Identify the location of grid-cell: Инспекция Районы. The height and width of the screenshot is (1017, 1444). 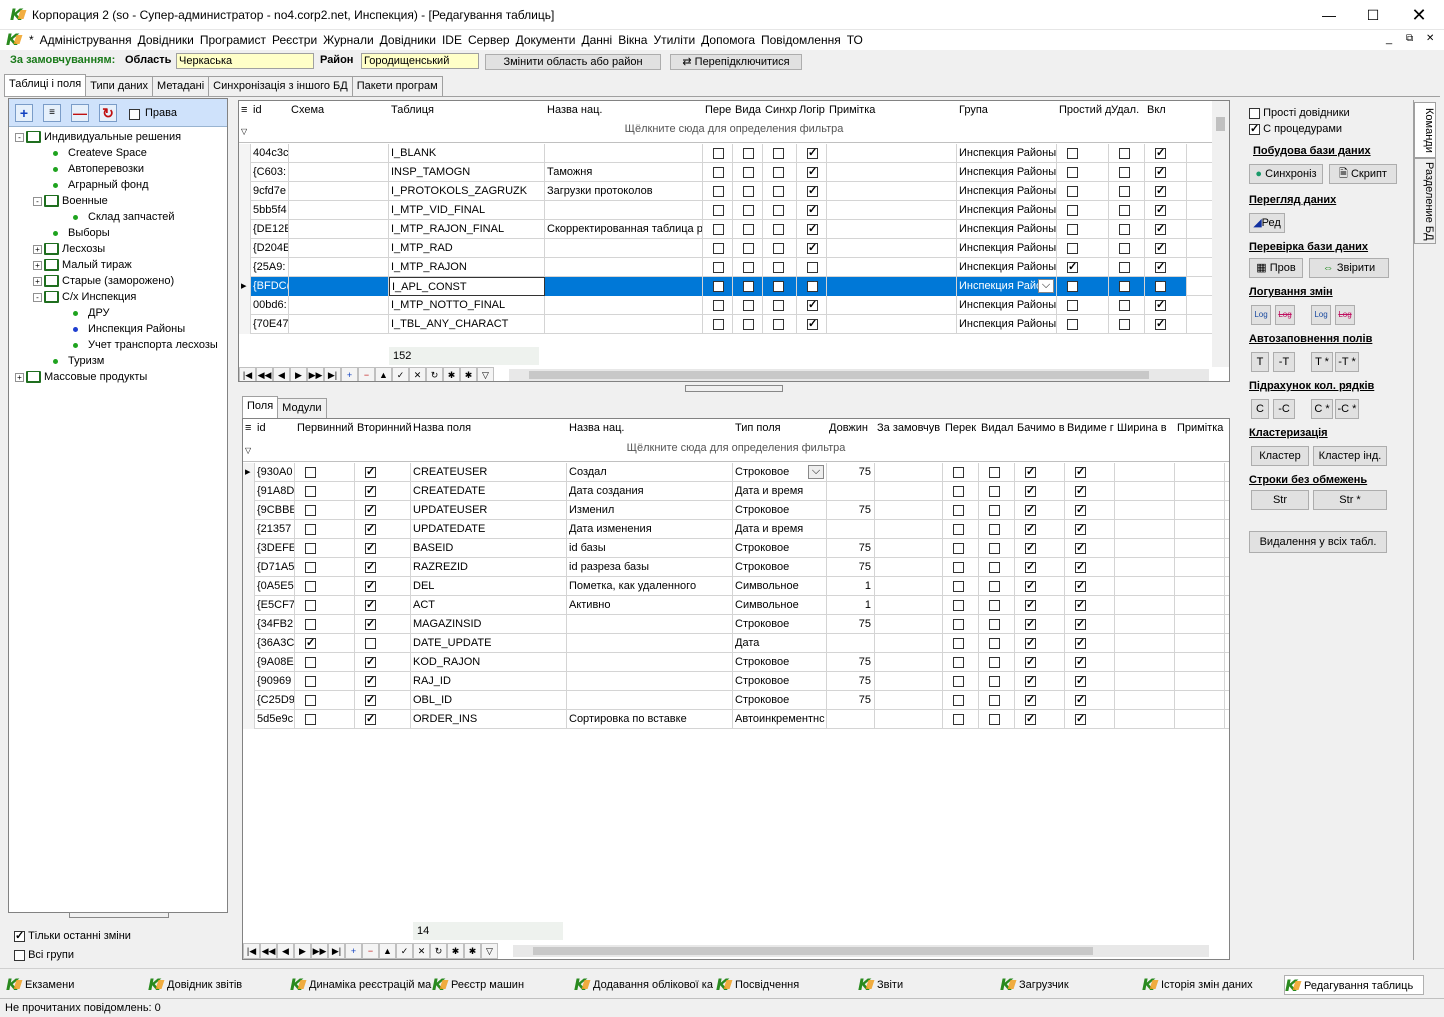
(1007, 229).